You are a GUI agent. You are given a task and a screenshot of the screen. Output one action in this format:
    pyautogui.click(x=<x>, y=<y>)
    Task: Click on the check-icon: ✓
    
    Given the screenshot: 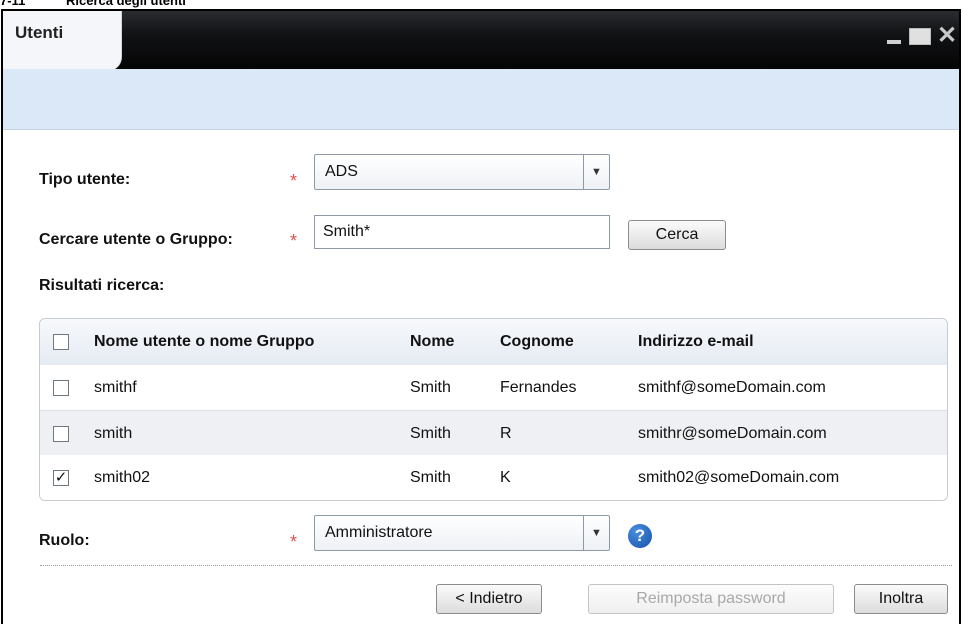 What is the action you would take?
    pyautogui.click(x=61, y=477)
    